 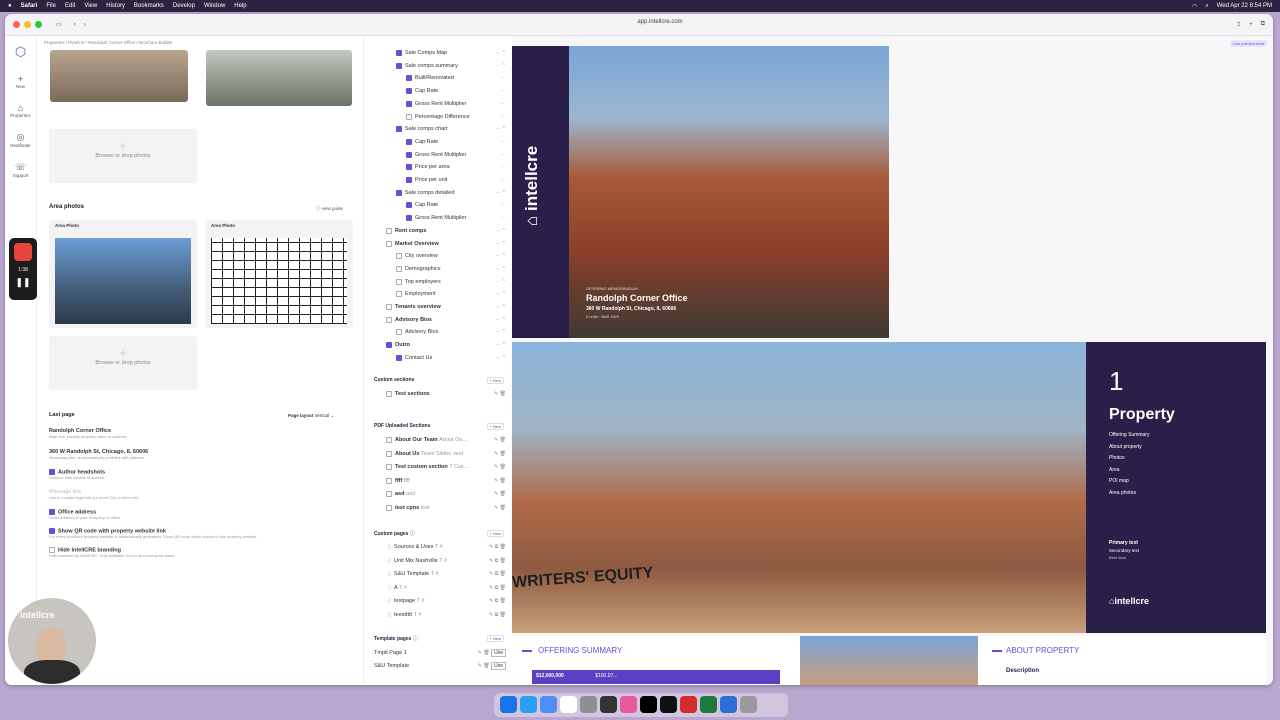 What do you see at coordinates (111, 42) in the screenshot?
I see `breadcrumb-property: Randolph Corner Office` at bounding box center [111, 42].